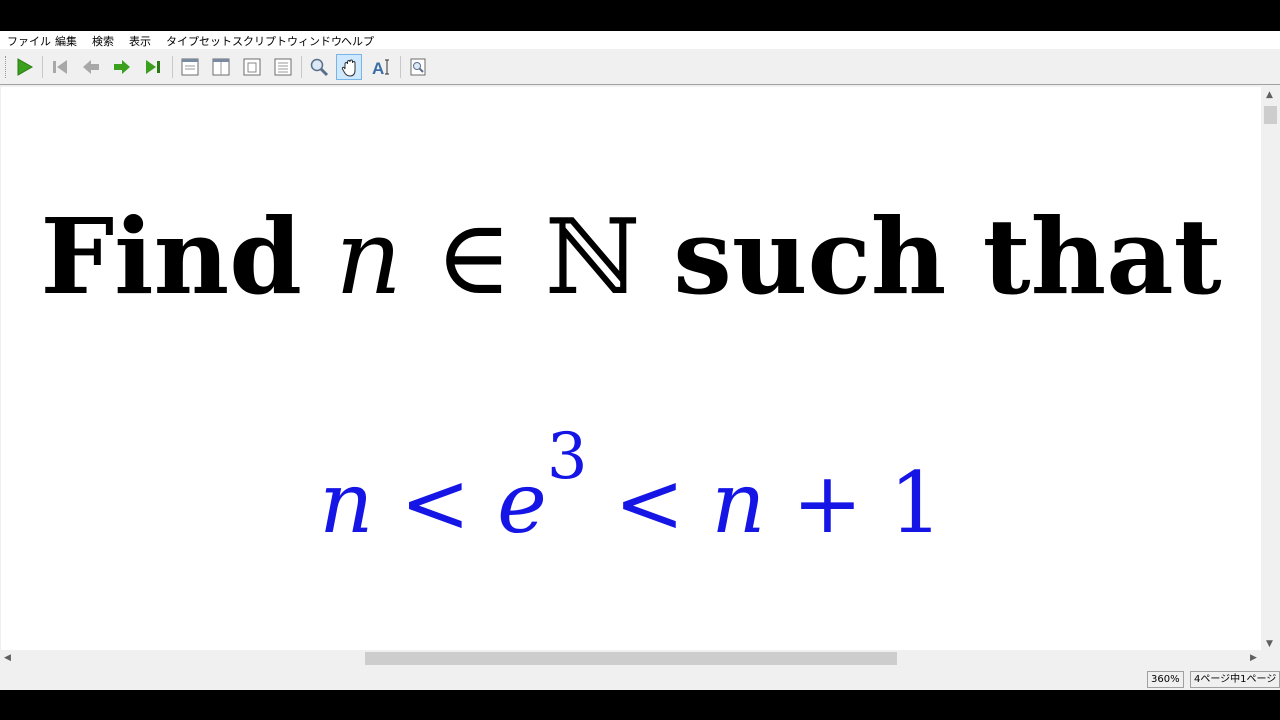 The height and width of the screenshot is (720, 1280). Describe the element at coordinates (1270, 370) in the screenshot. I see `vertical-scrollbar: ▲ ▼` at that location.